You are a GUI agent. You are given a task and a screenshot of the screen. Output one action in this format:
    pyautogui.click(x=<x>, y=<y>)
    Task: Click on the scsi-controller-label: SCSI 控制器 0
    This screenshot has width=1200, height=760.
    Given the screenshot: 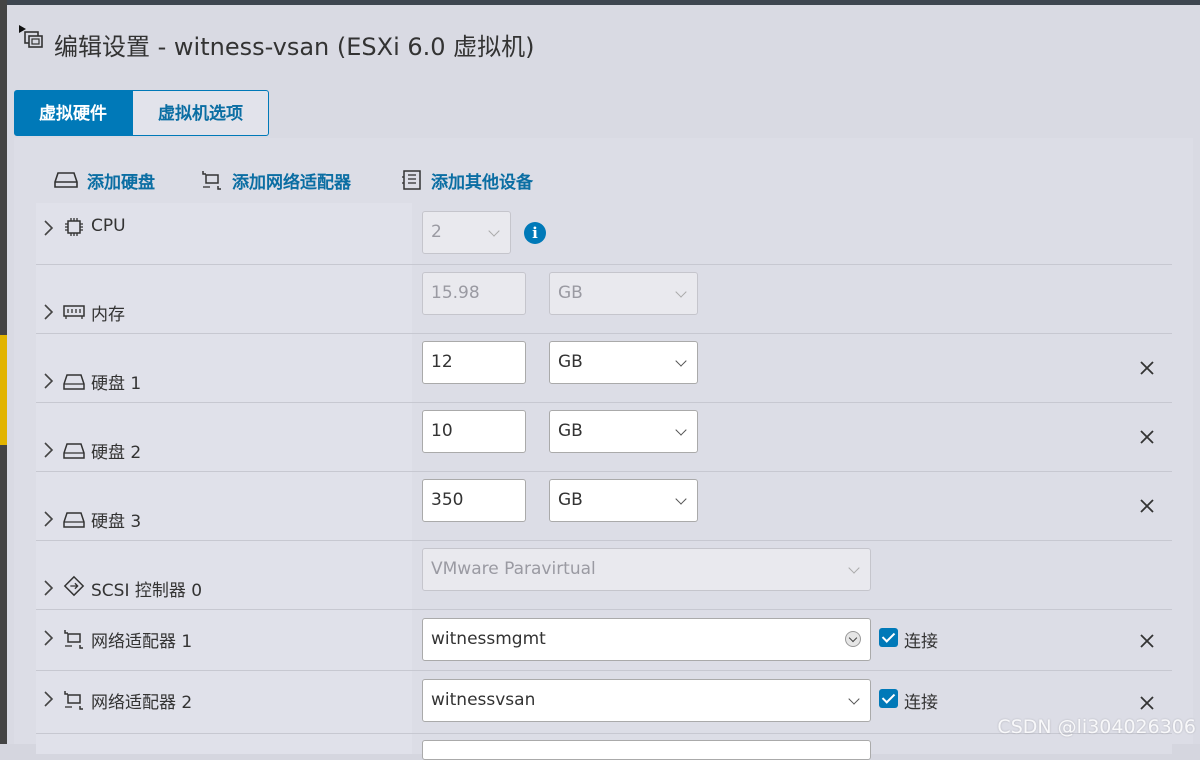 What is the action you would take?
    pyautogui.click(x=147, y=591)
    